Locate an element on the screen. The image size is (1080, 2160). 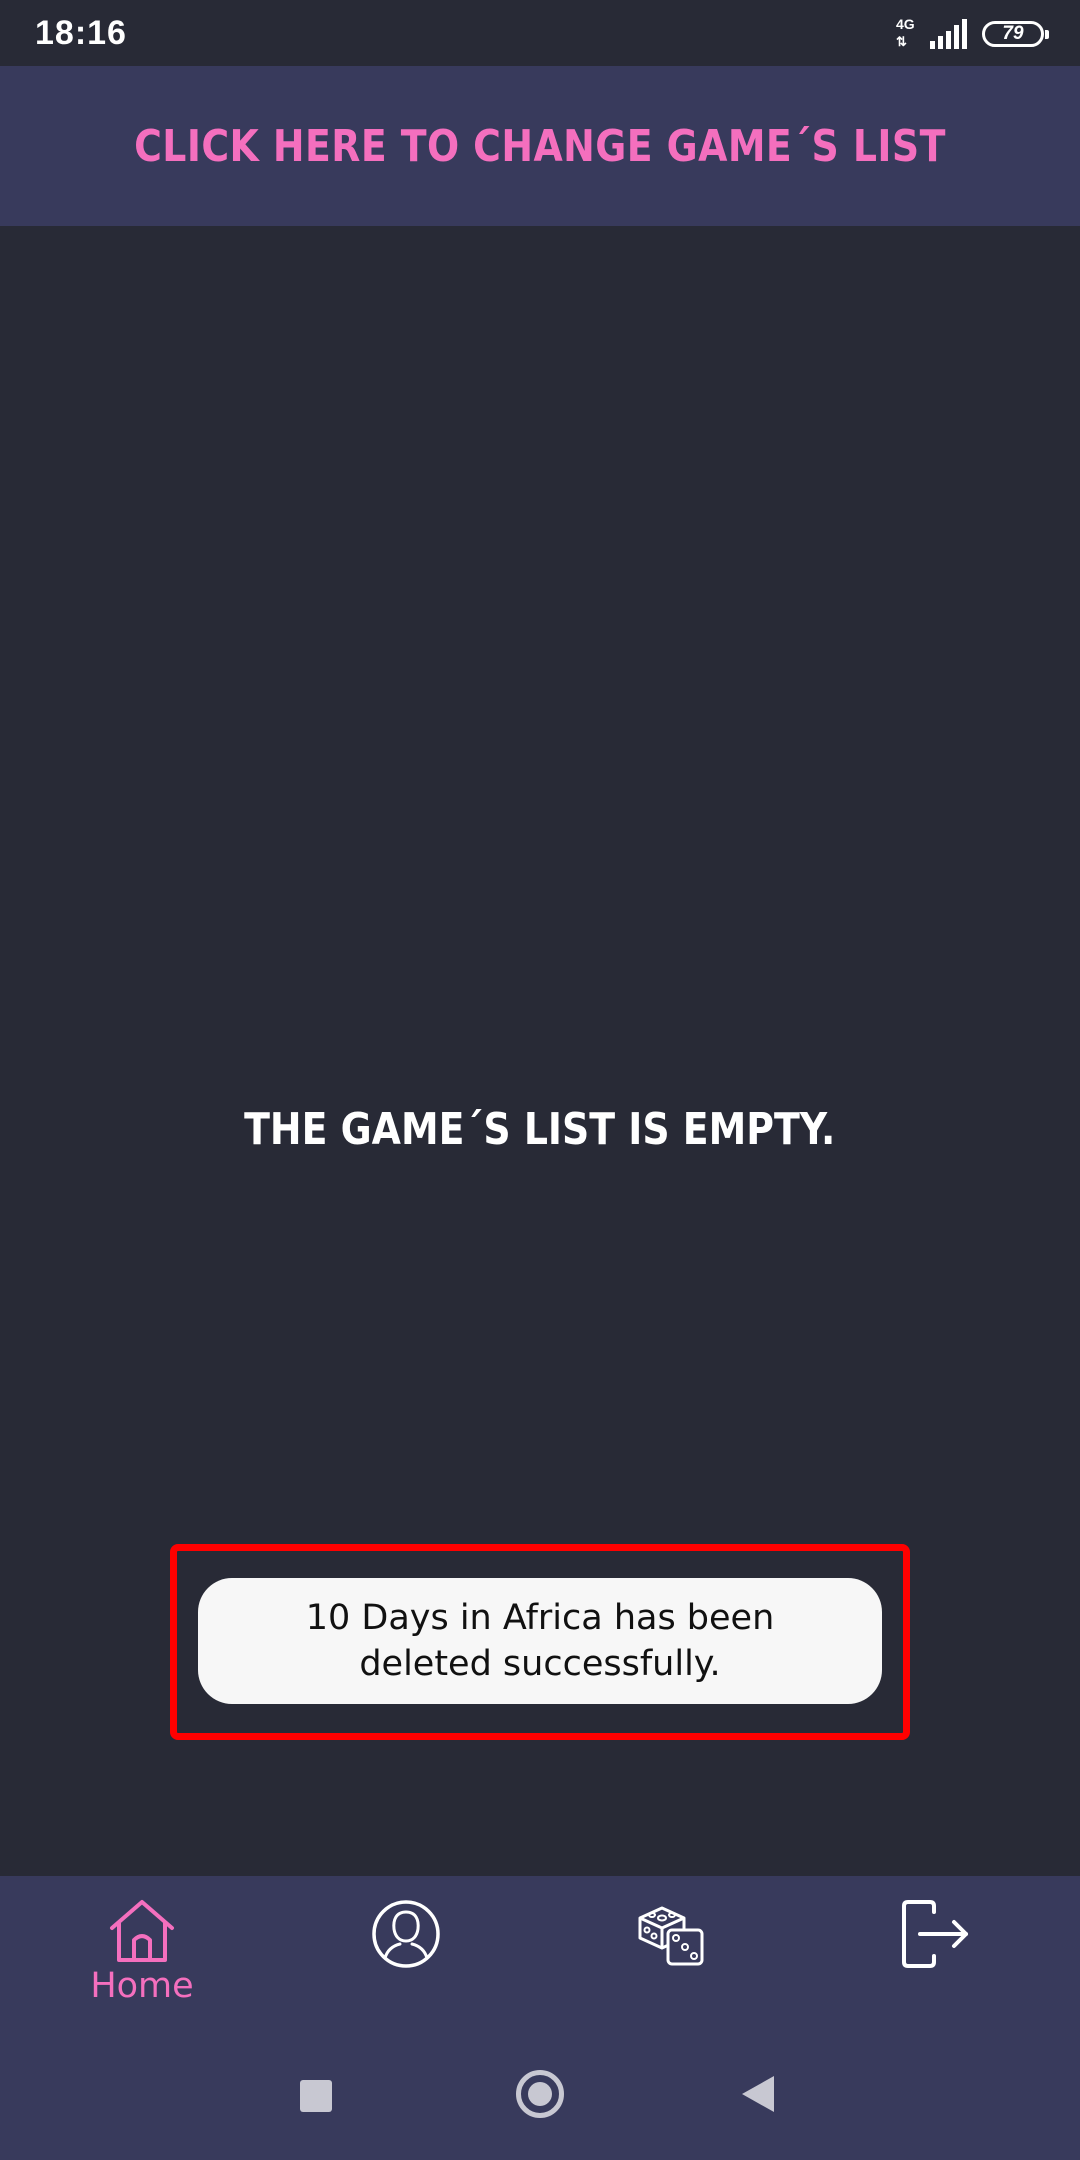
data-activity-icon: ⇅ is located at coordinates (901, 41).